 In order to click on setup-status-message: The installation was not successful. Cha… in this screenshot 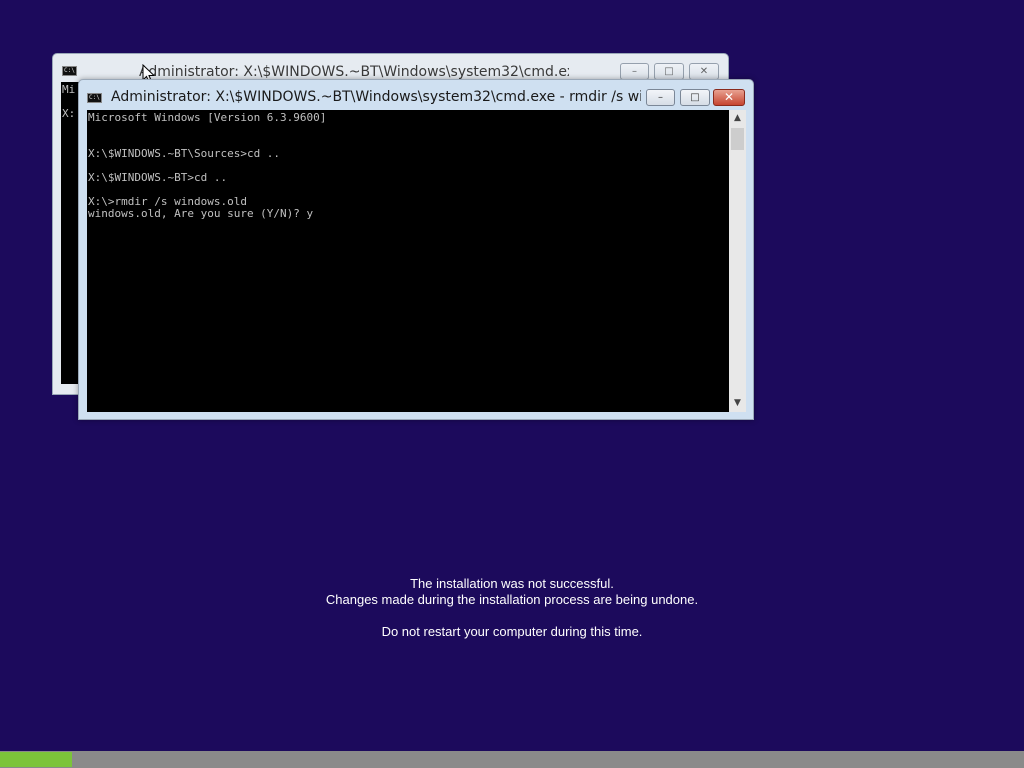, I will do `click(512, 608)`.